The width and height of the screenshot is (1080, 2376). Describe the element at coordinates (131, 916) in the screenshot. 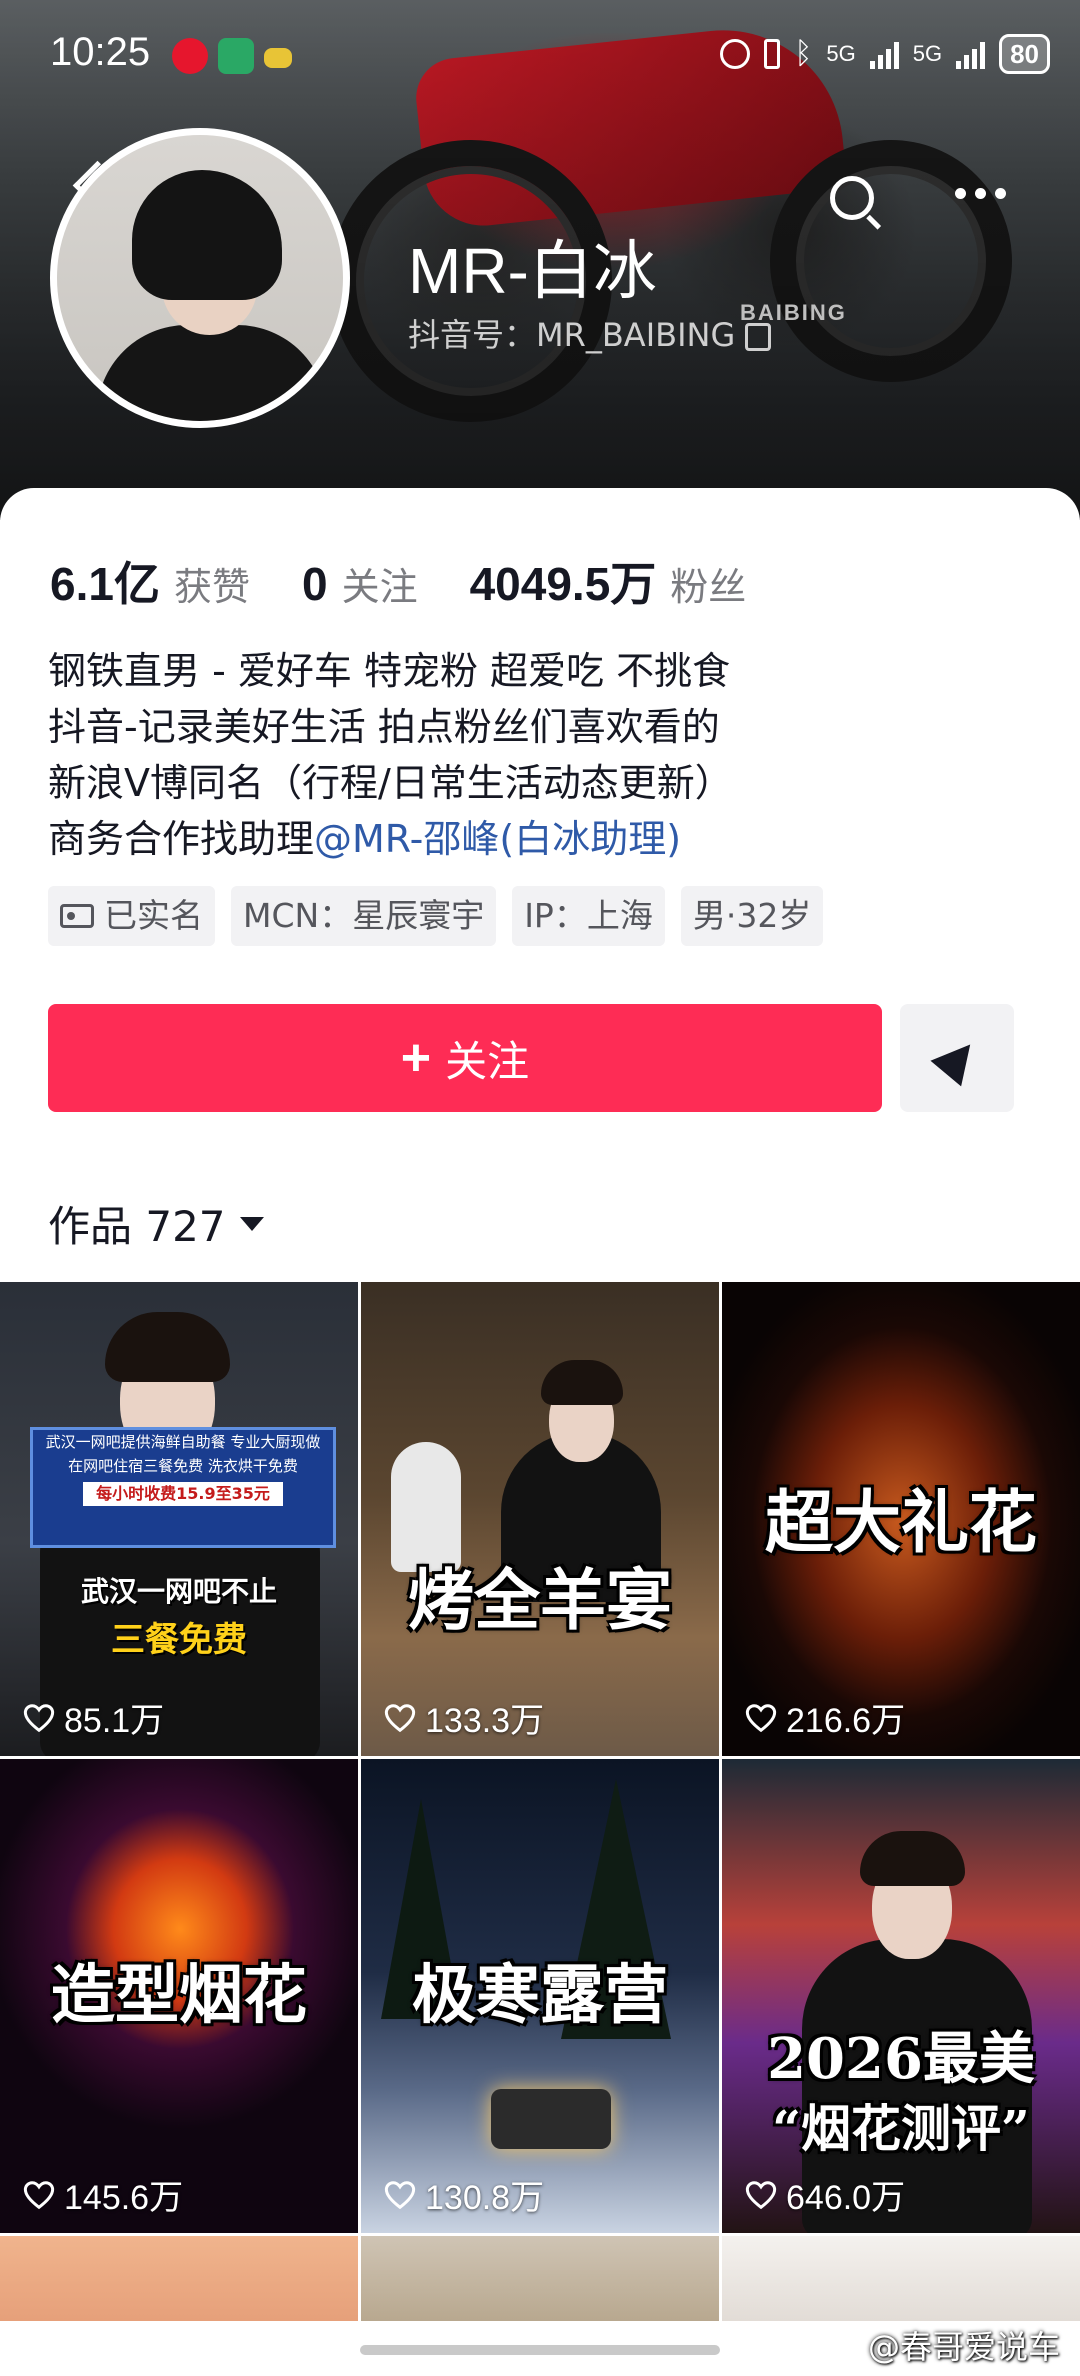

I see `tag-verified: 已实名` at that location.